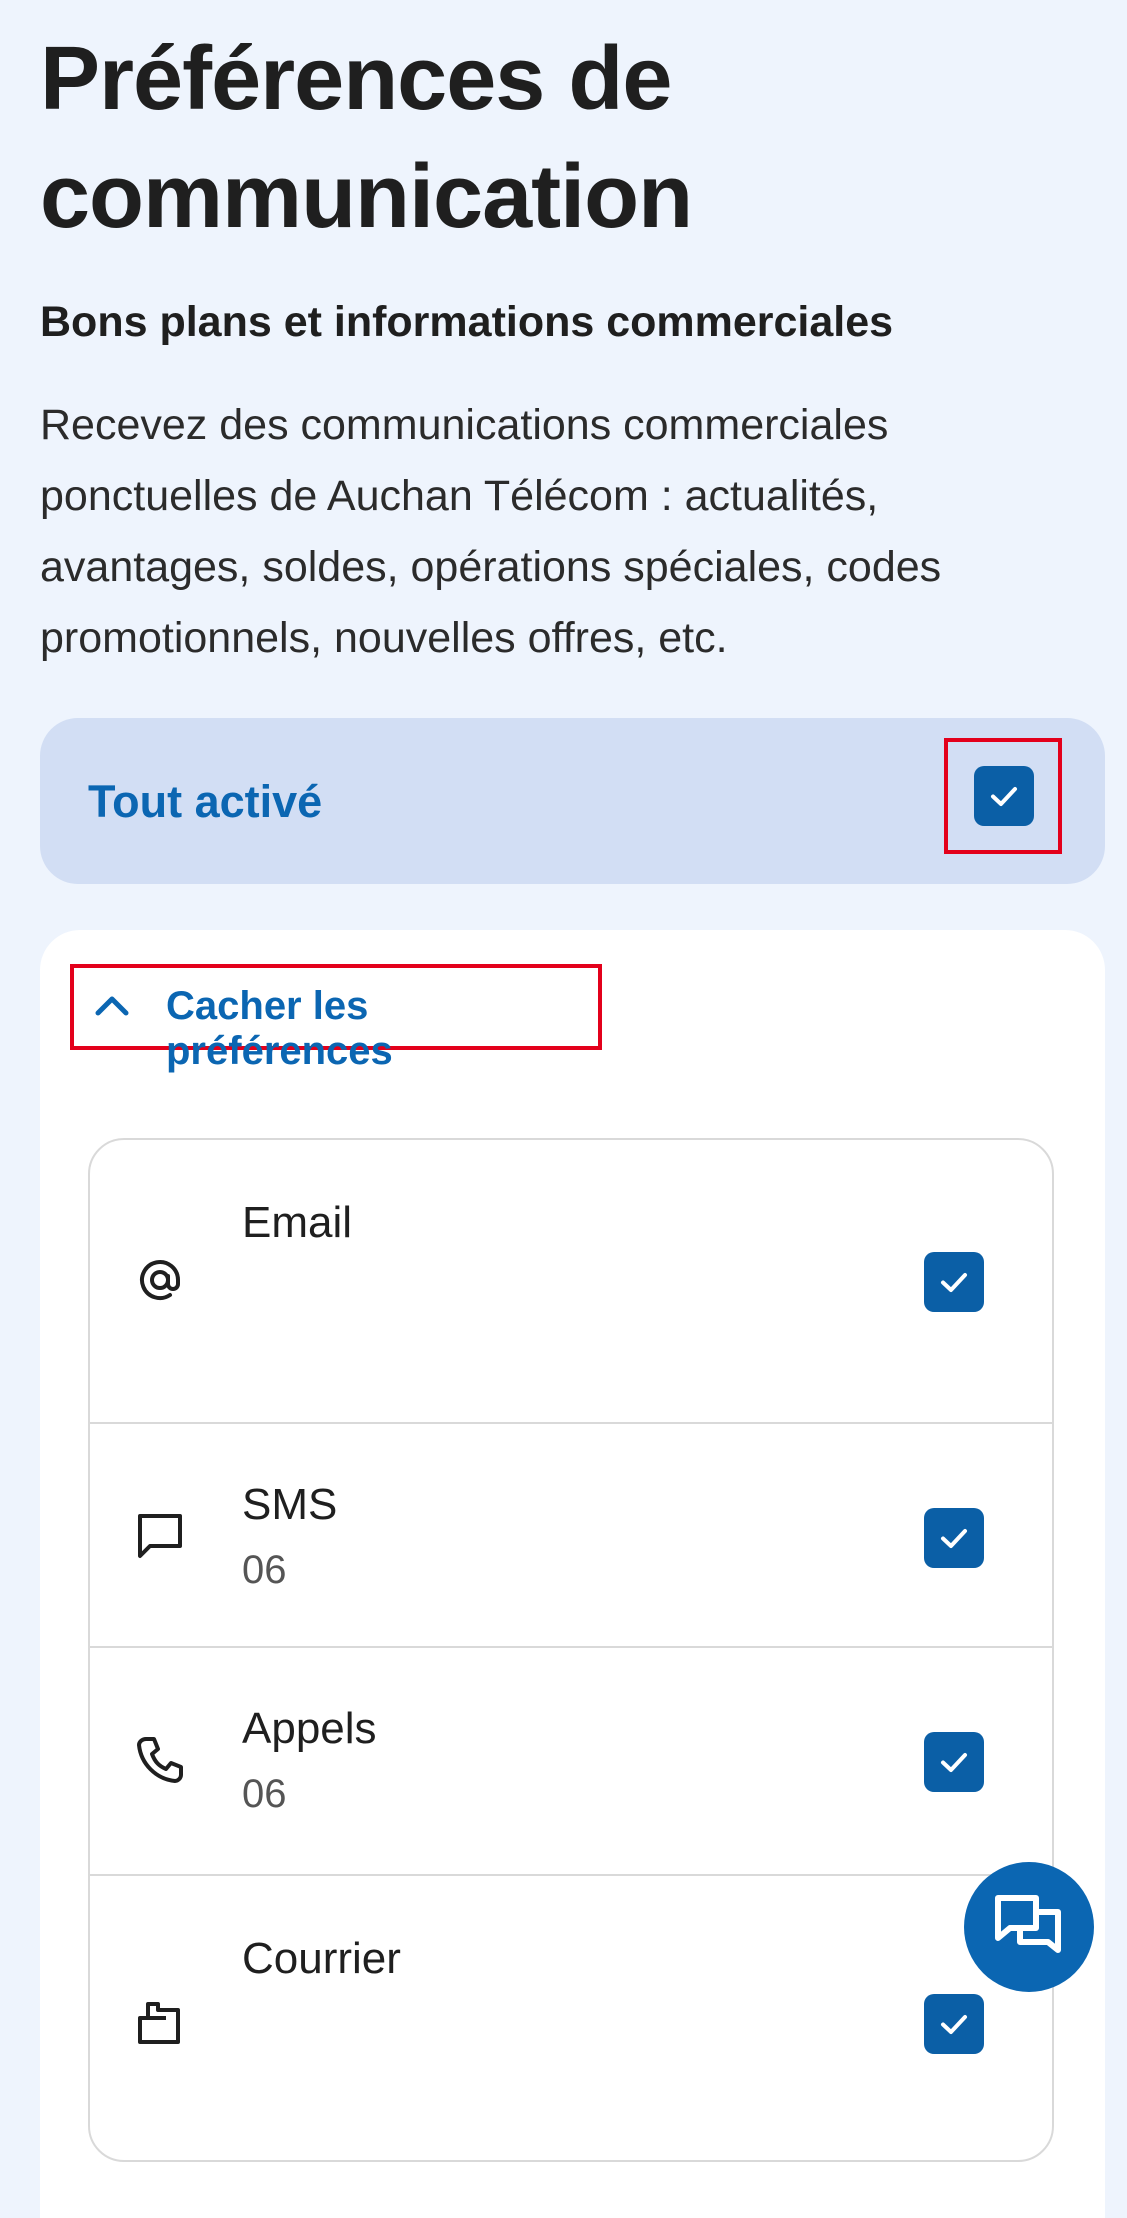  Describe the element at coordinates (279, 1028) in the screenshot. I see `hide-preferences-label: Cacher les préférences` at that location.